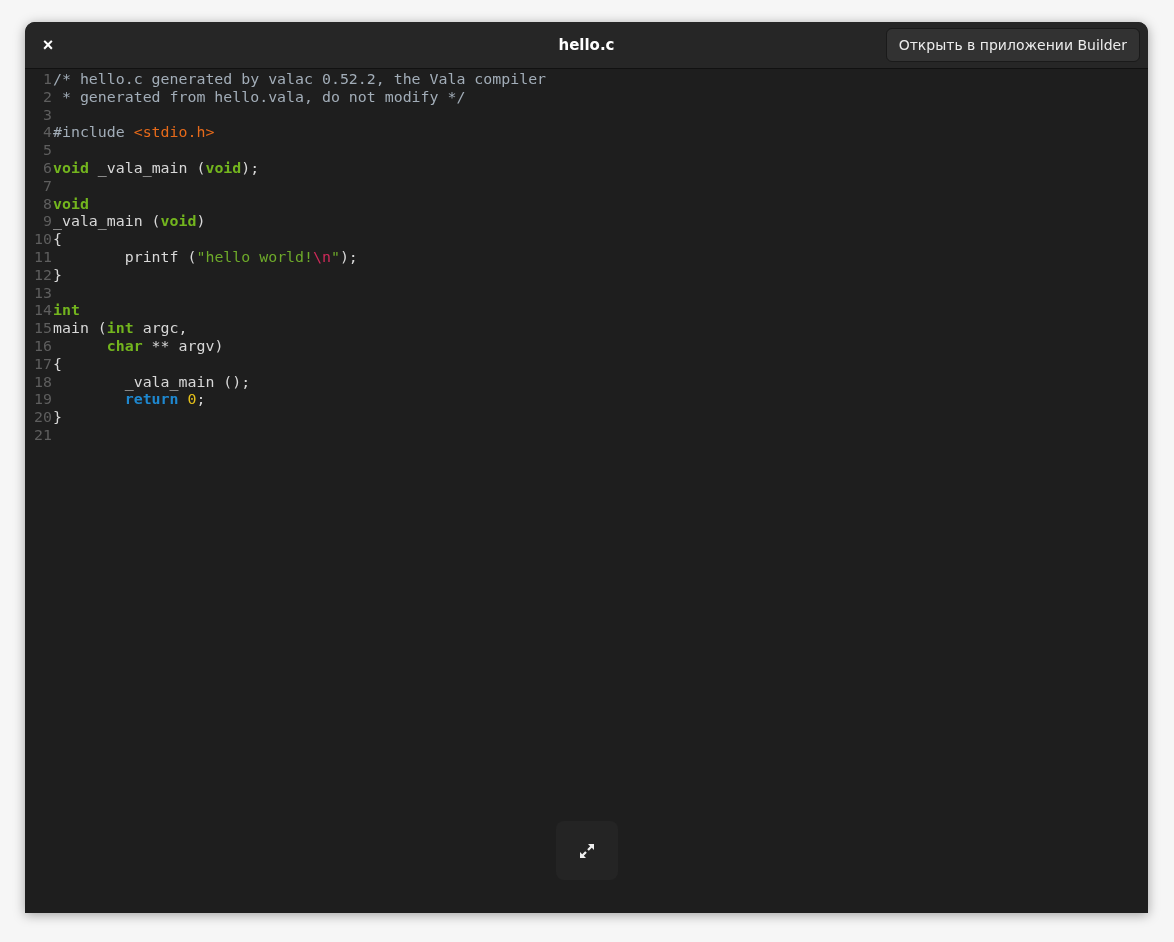 Image resolution: width=1174 pixels, height=942 pixels. Describe the element at coordinates (42, 364) in the screenshot. I see `line-number: 17` at that location.